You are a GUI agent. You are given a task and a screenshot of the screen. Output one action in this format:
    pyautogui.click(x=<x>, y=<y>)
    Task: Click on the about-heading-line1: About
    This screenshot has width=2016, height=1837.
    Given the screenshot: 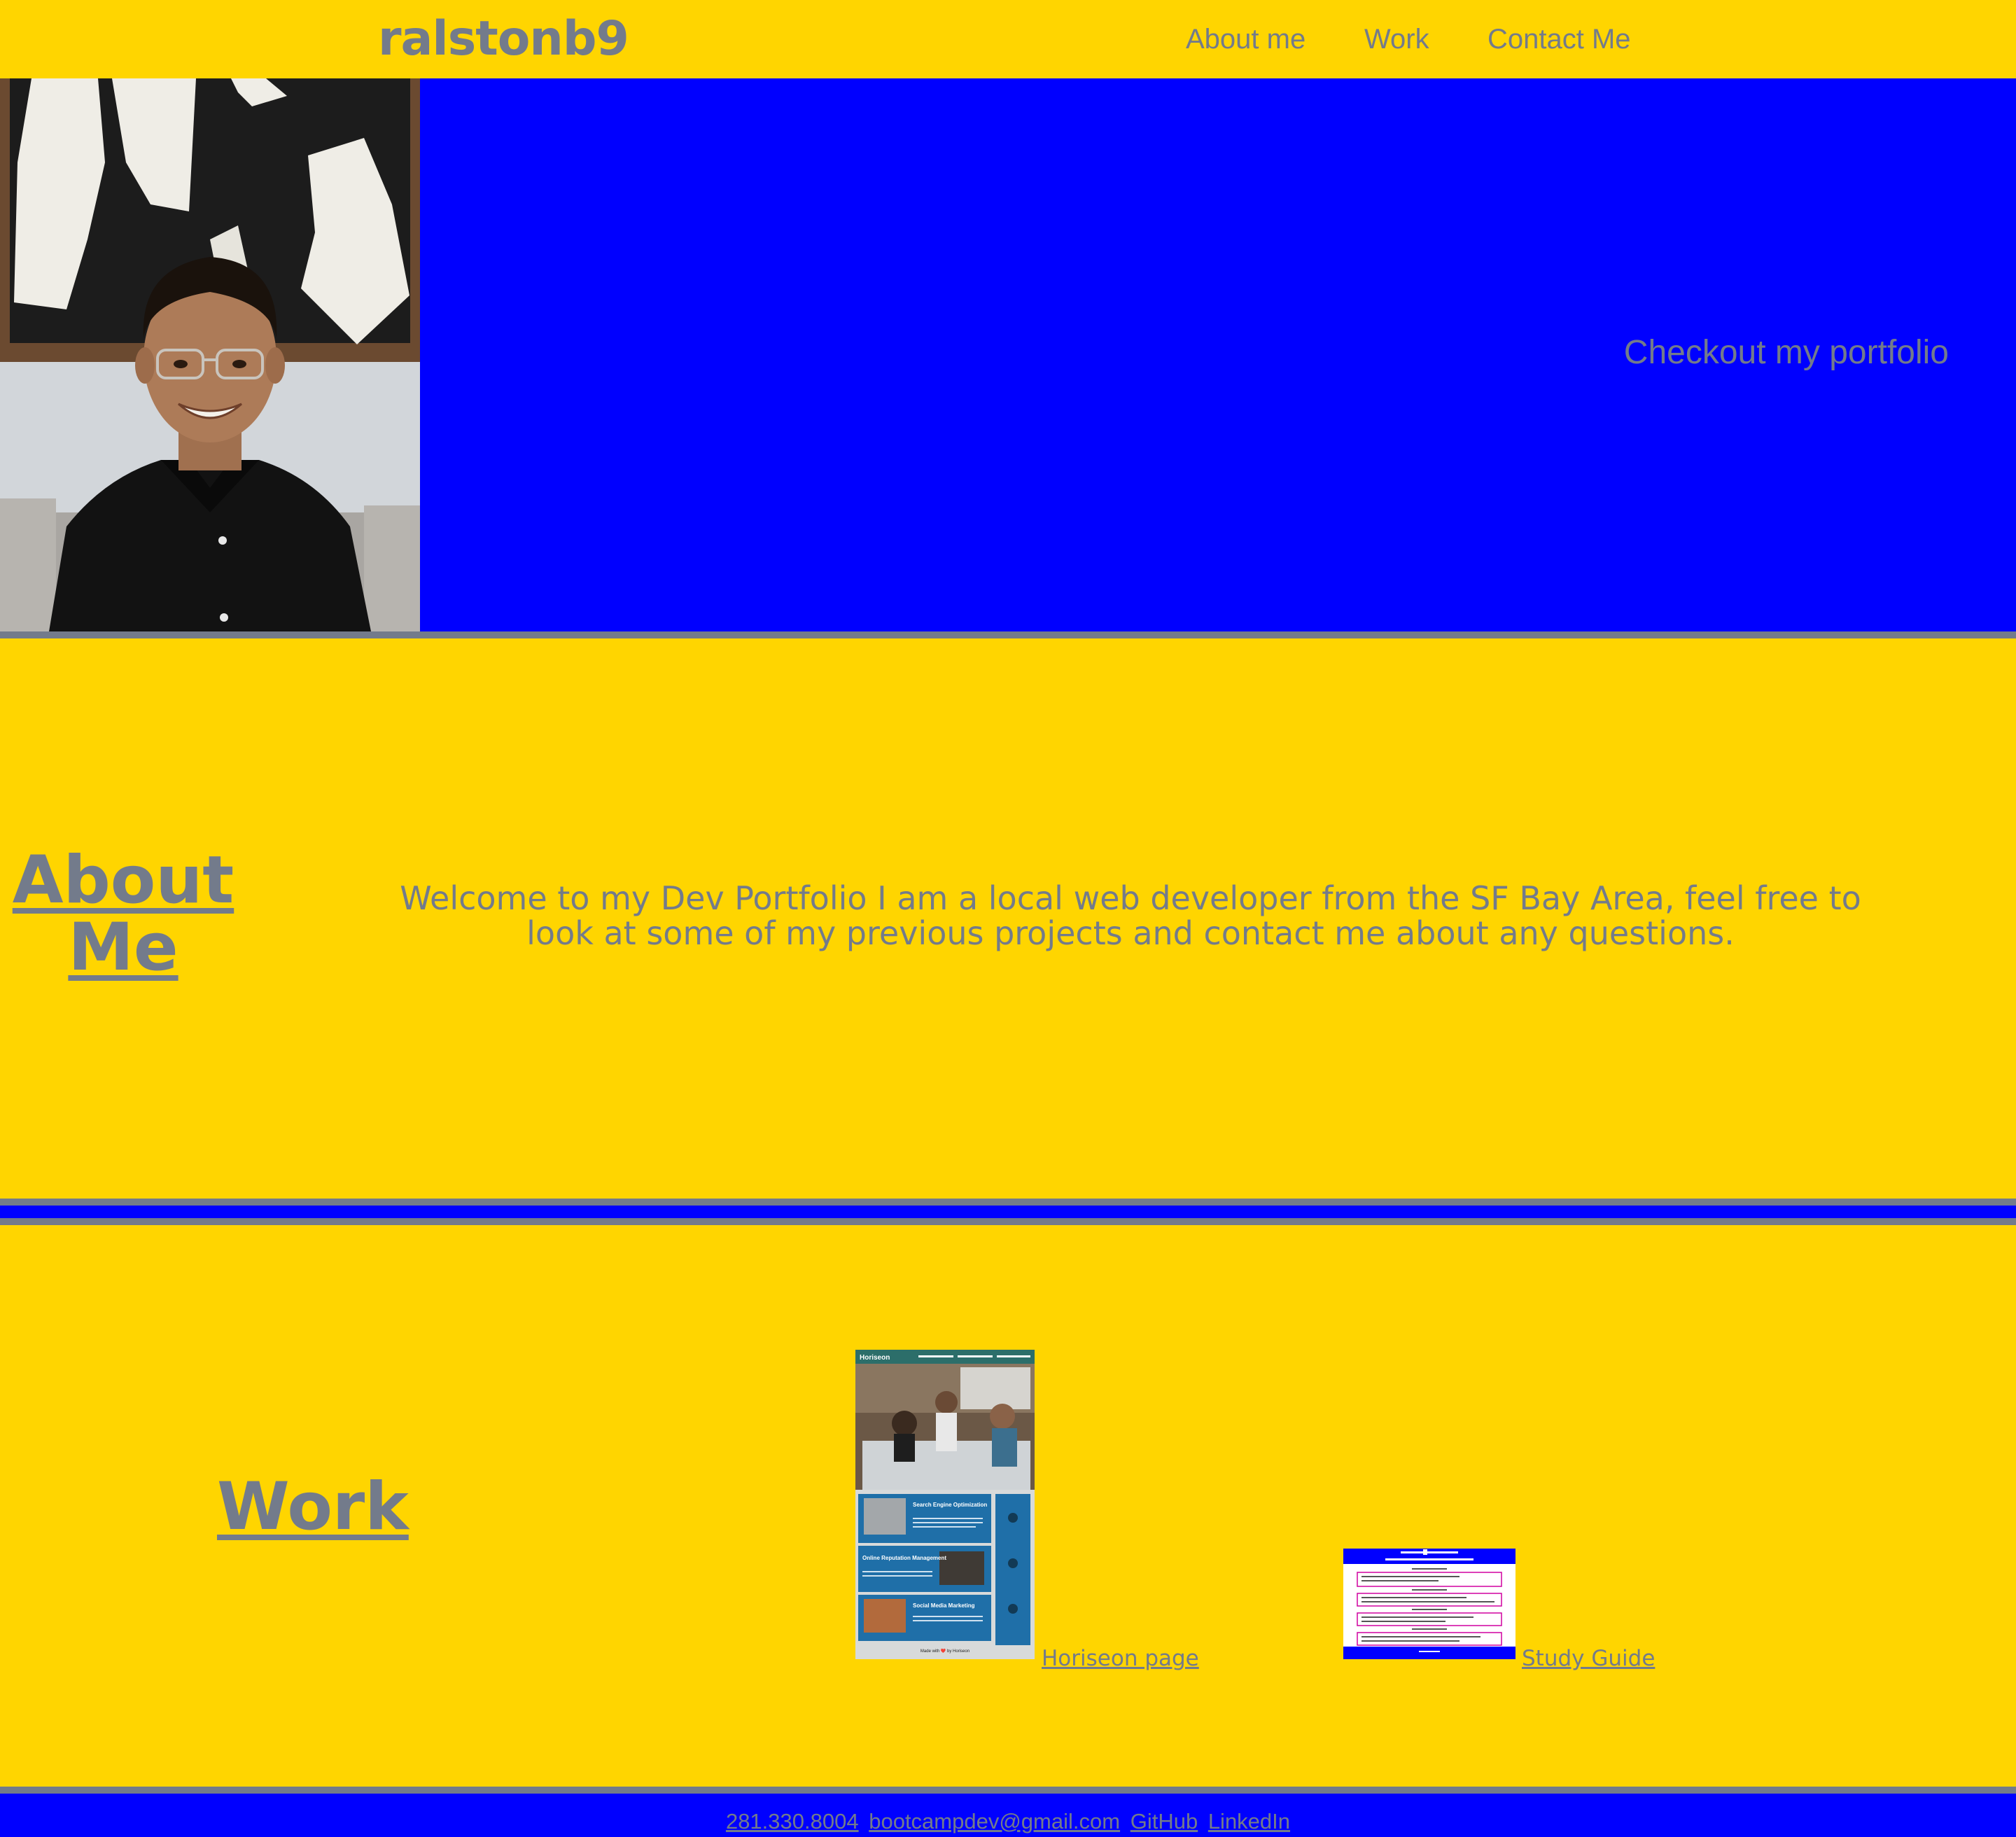 What is the action you would take?
    pyautogui.click(x=123, y=880)
    